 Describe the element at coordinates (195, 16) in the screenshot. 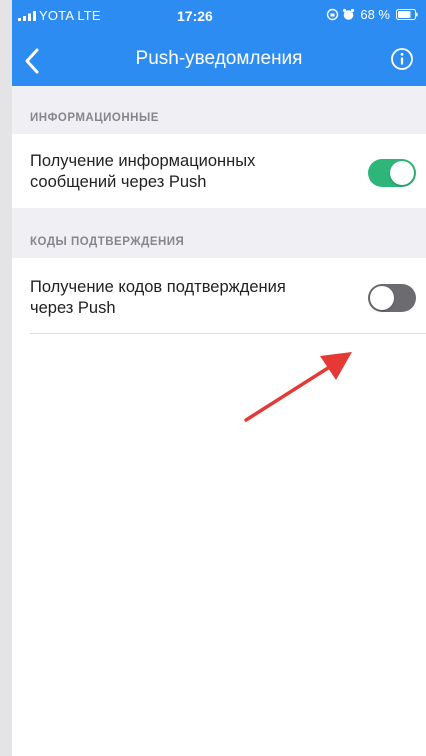

I see `status-time: 17:26` at that location.